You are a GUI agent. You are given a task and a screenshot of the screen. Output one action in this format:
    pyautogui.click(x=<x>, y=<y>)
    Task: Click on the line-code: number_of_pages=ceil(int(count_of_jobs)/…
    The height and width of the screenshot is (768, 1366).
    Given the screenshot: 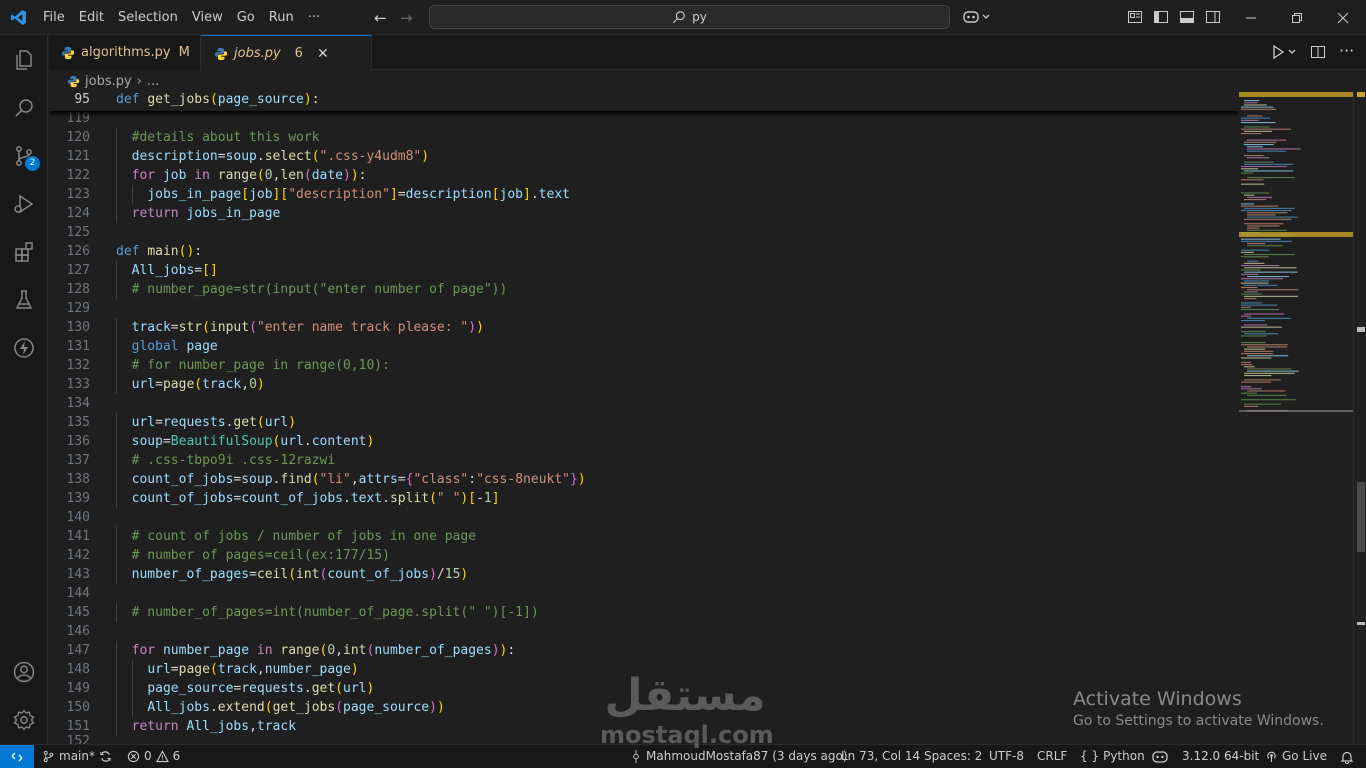 What is the action you would take?
    pyautogui.click(x=300, y=574)
    